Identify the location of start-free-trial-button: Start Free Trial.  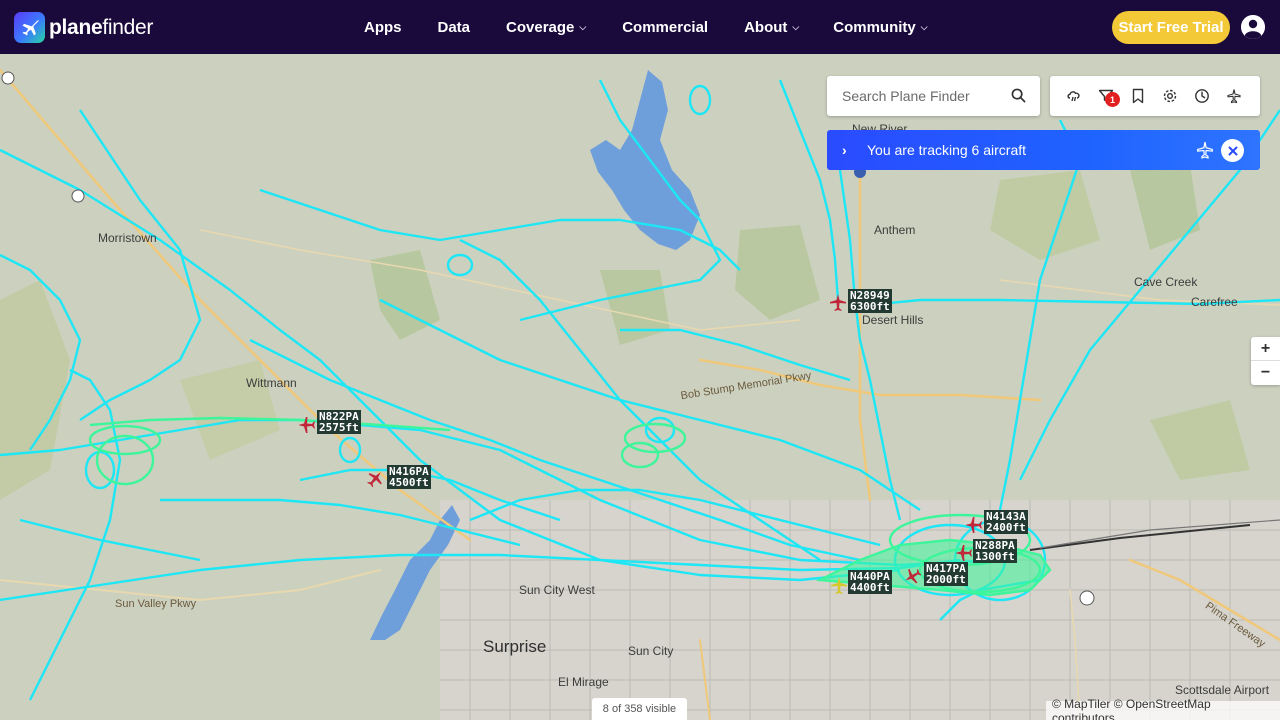
(1171, 27).